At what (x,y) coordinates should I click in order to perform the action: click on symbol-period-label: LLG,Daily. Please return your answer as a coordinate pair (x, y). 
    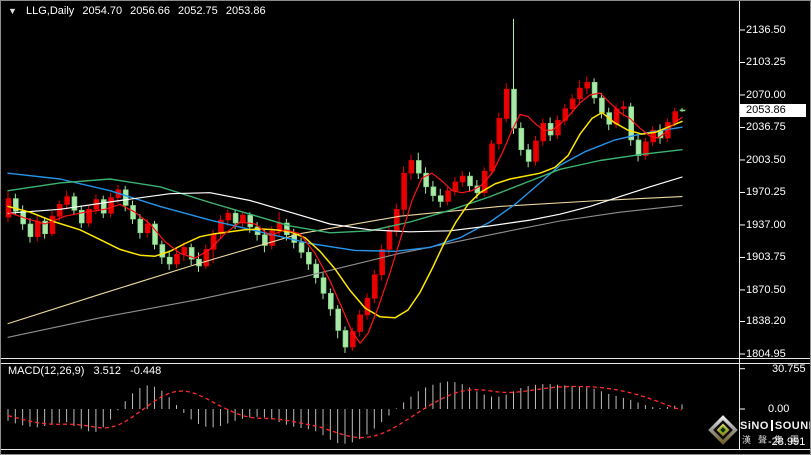
    Looking at the image, I should click on (50, 11).